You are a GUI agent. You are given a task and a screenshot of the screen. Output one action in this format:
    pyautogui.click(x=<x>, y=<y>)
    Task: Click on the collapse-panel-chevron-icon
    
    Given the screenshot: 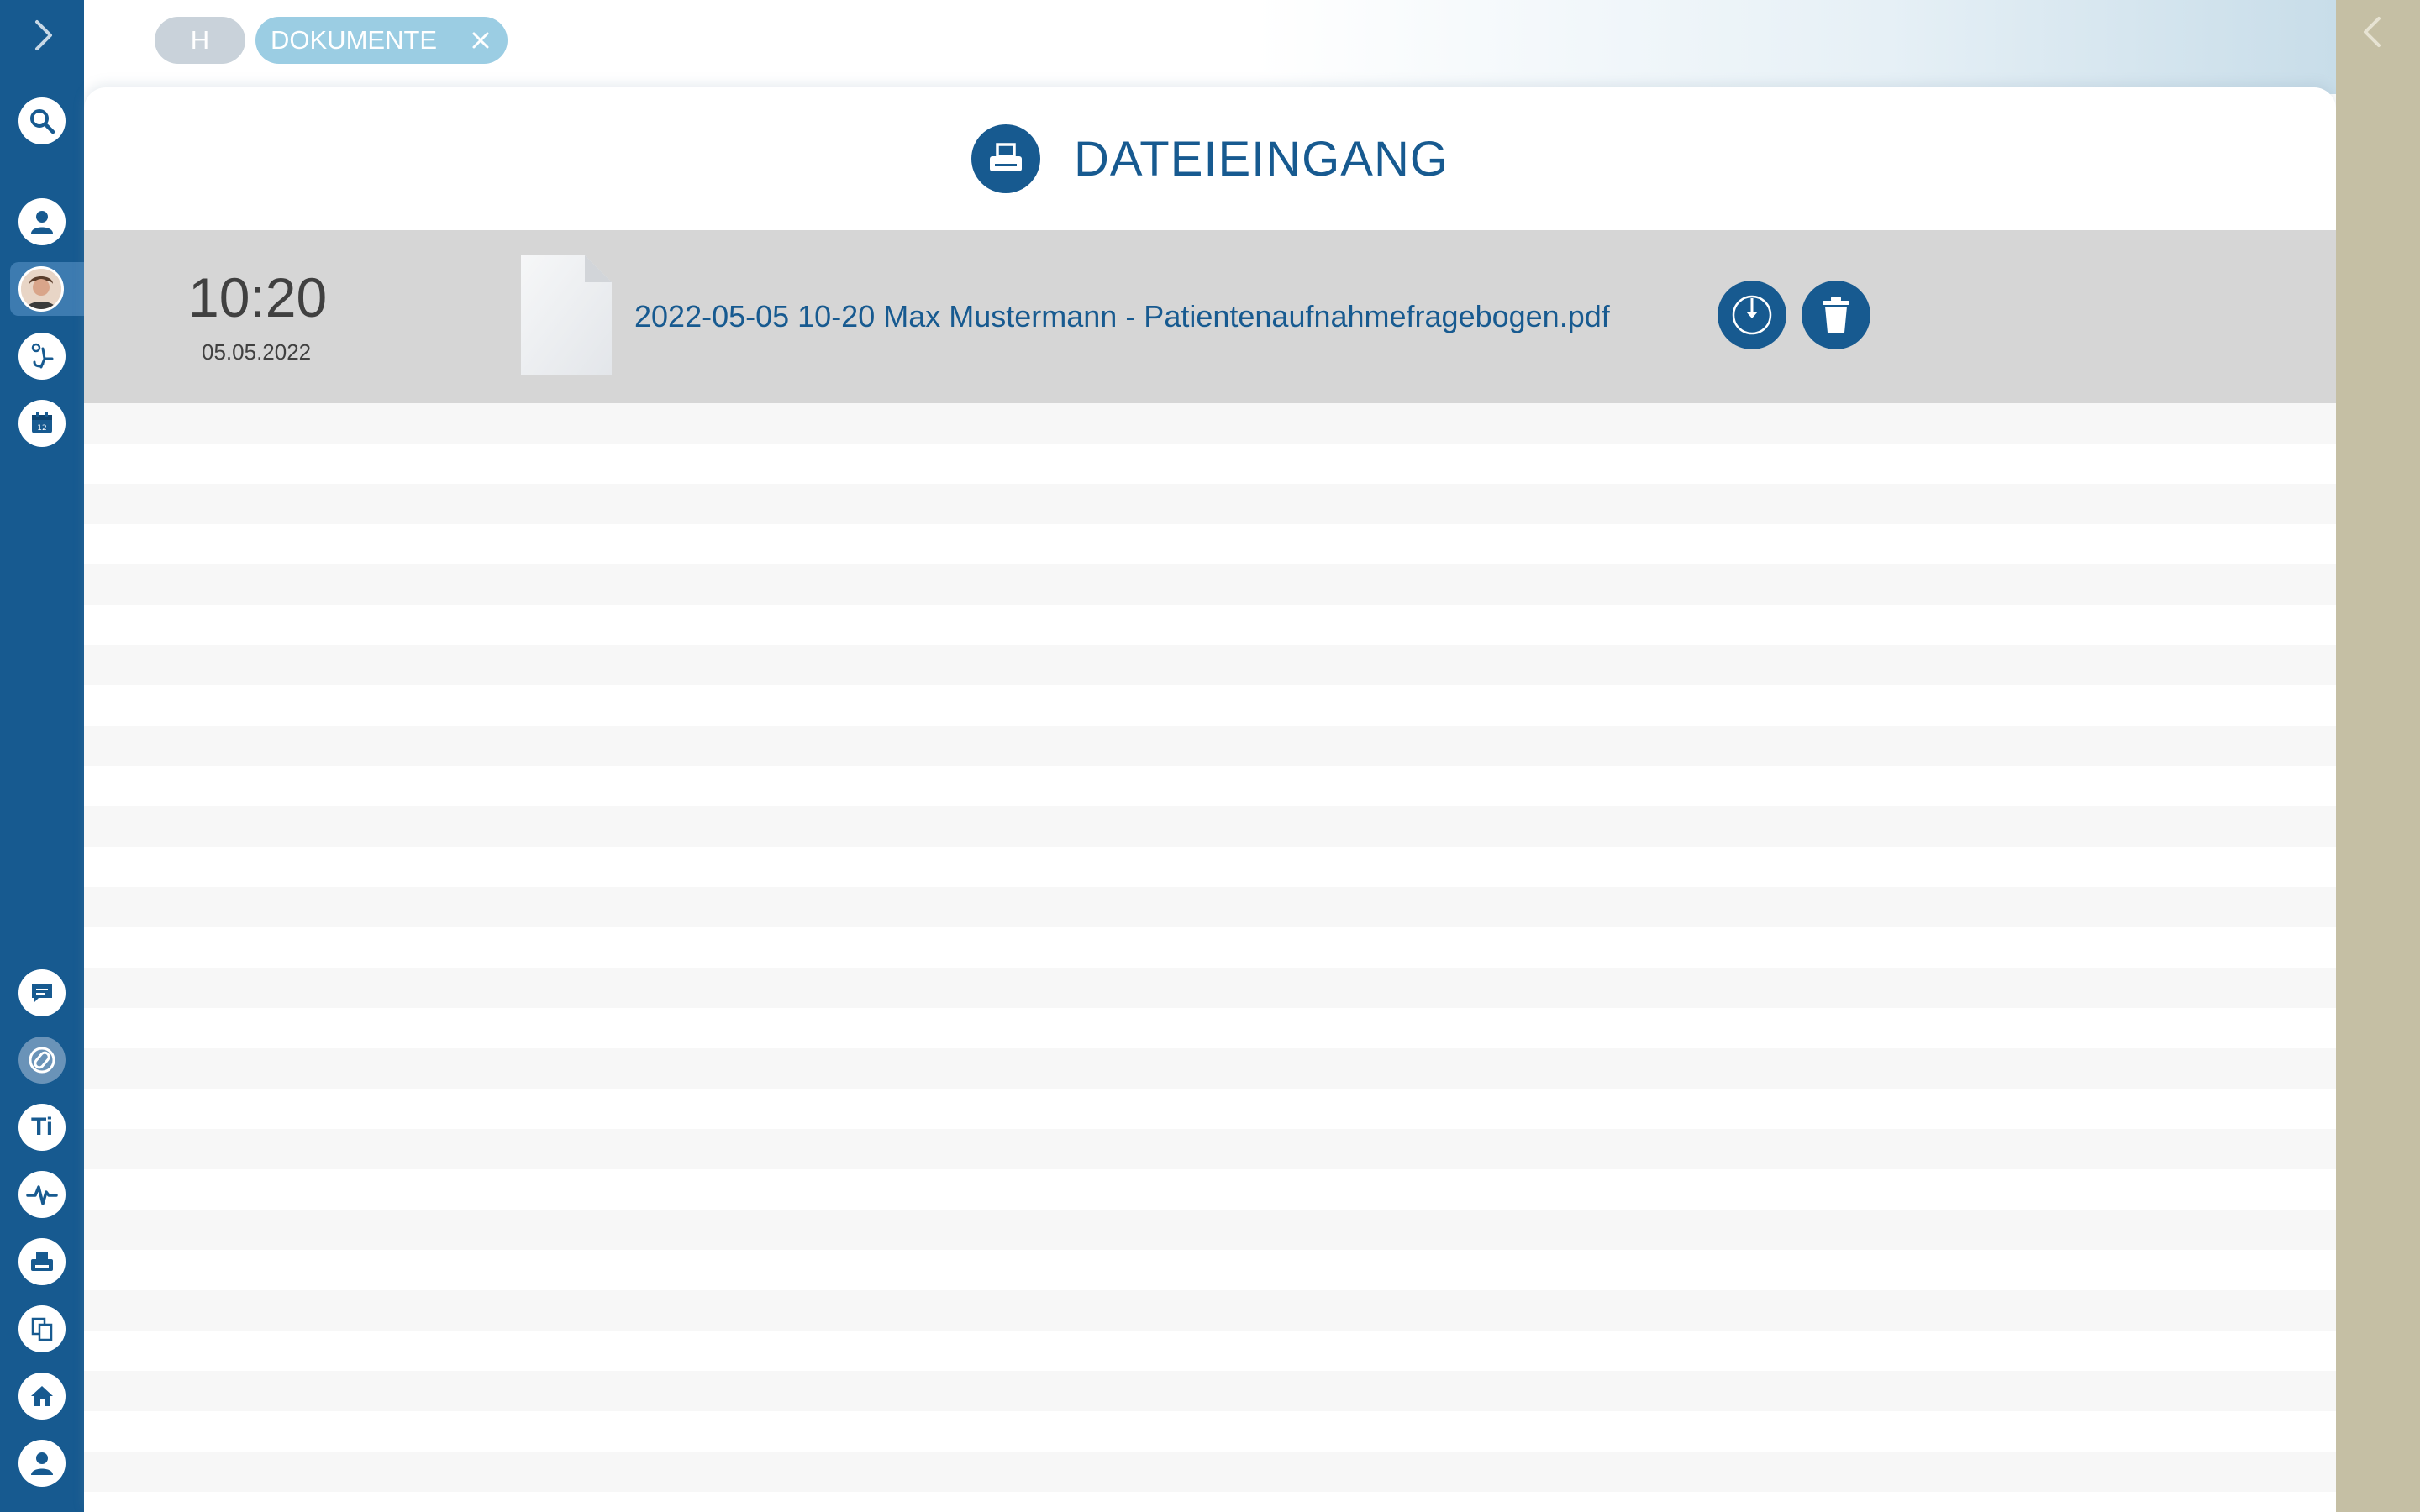 What is the action you would take?
    pyautogui.click(x=2372, y=34)
    